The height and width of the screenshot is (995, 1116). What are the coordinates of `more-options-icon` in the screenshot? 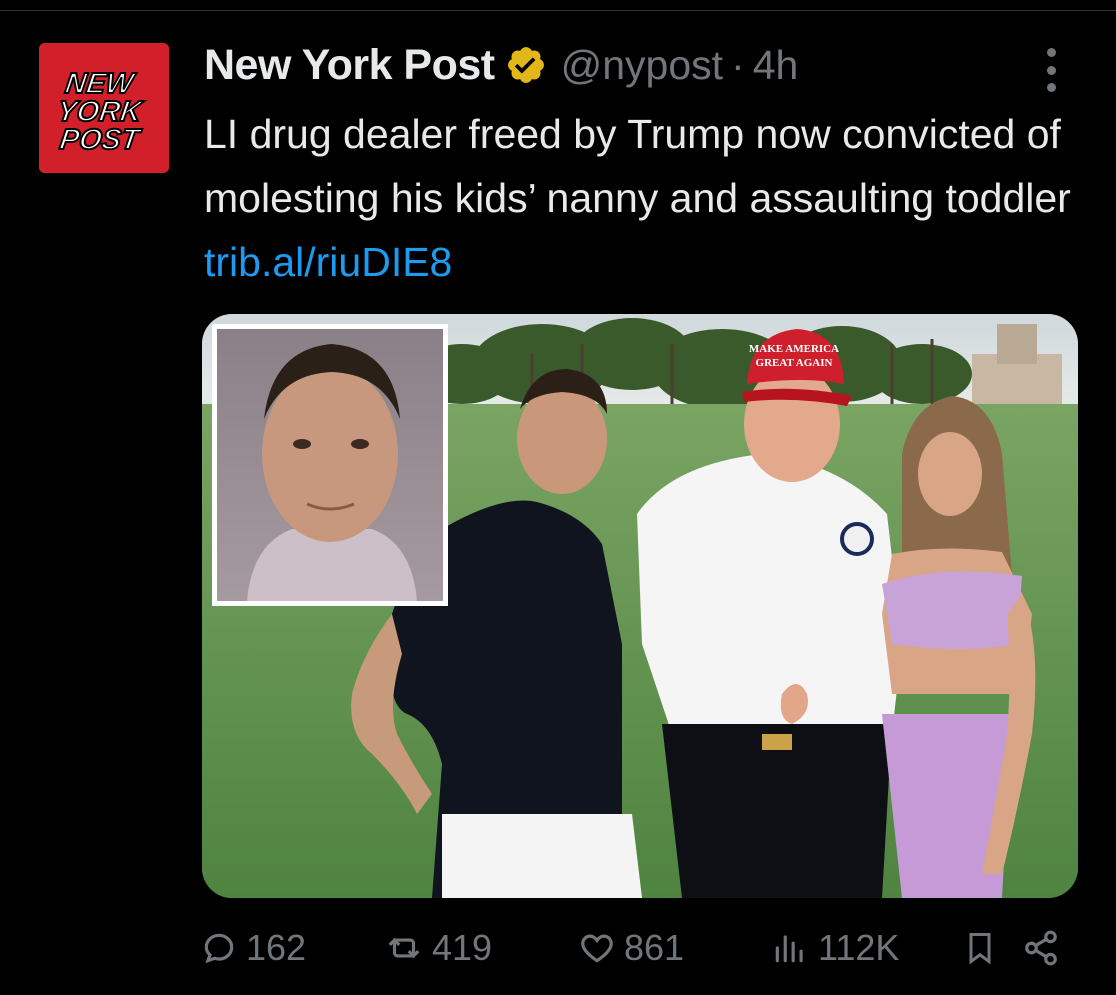 It's located at (1051, 70).